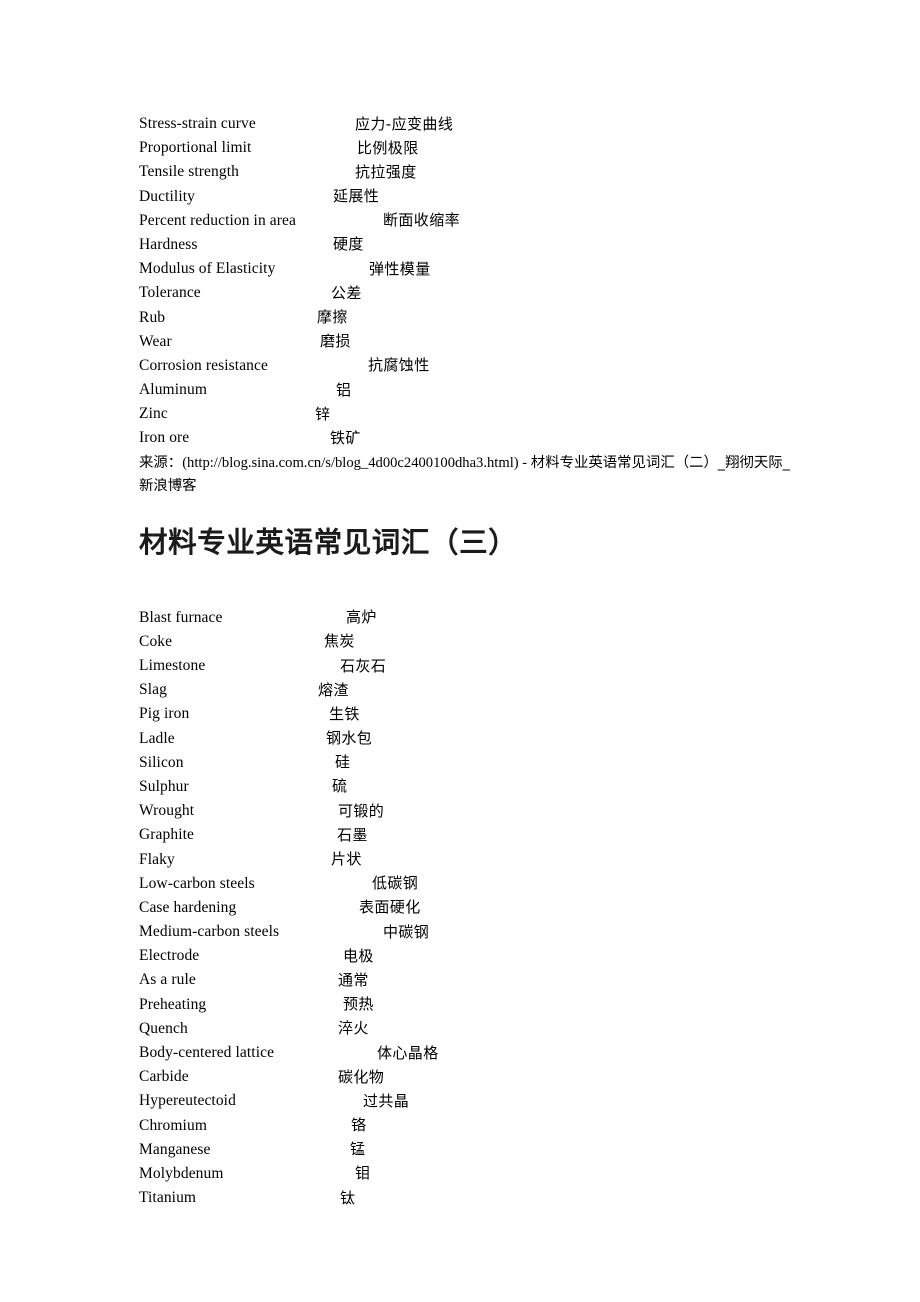 Image resolution: width=920 pixels, height=1302 pixels. I want to click on glossary-term: Coke, so click(156, 641).